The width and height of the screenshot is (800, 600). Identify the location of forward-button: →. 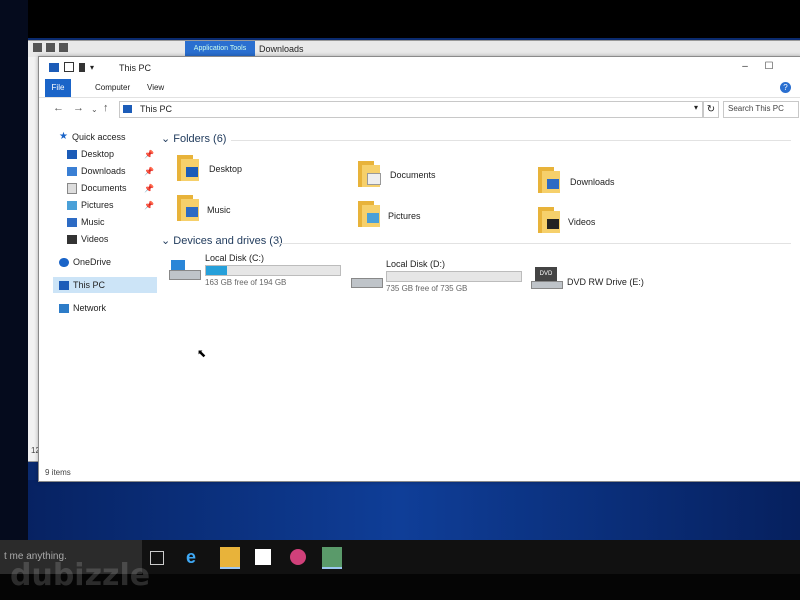
(78, 108).